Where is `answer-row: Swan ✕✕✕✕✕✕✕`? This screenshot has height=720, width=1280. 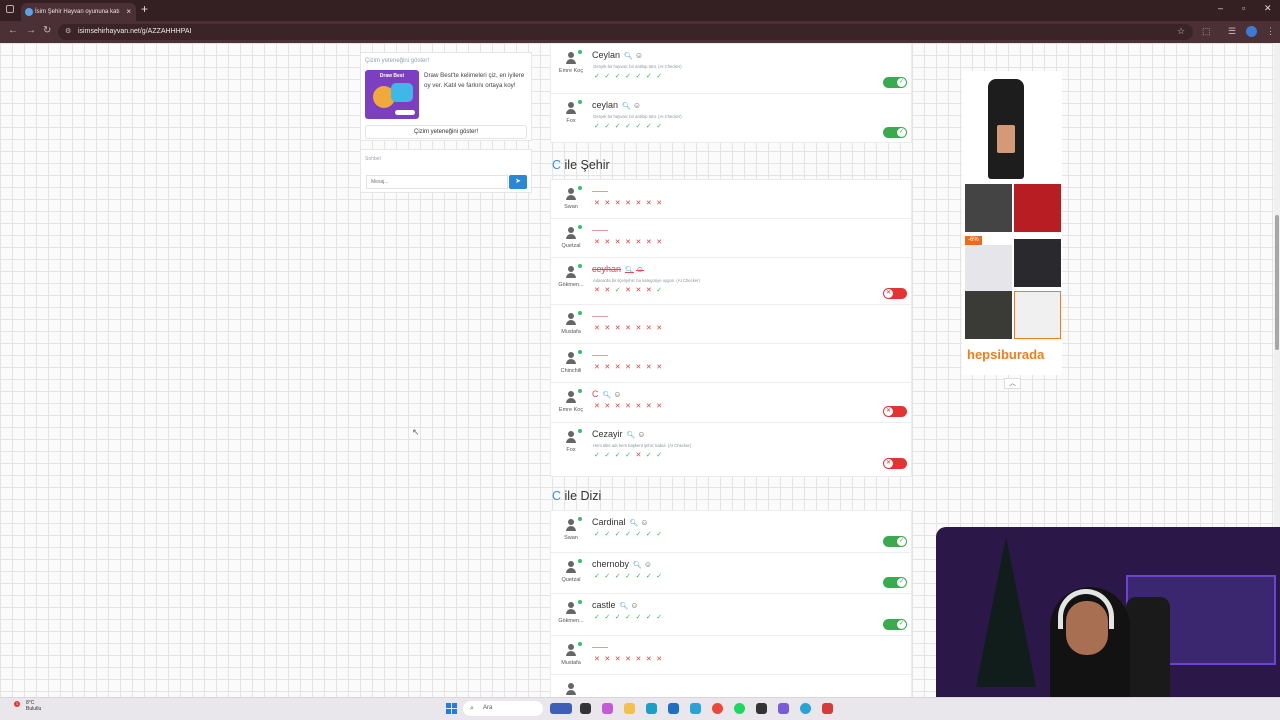 answer-row: Swan ✕✕✕✕✕✕✕ is located at coordinates (731, 199).